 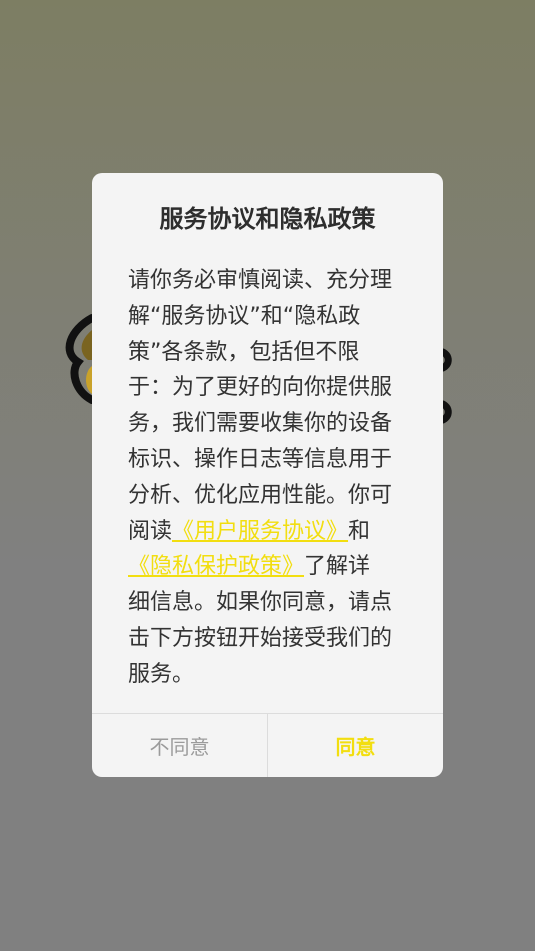 What do you see at coordinates (359, 531) in the screenshot?
I see `body-text-conjunction: 和` at bounding box center [359, 531].